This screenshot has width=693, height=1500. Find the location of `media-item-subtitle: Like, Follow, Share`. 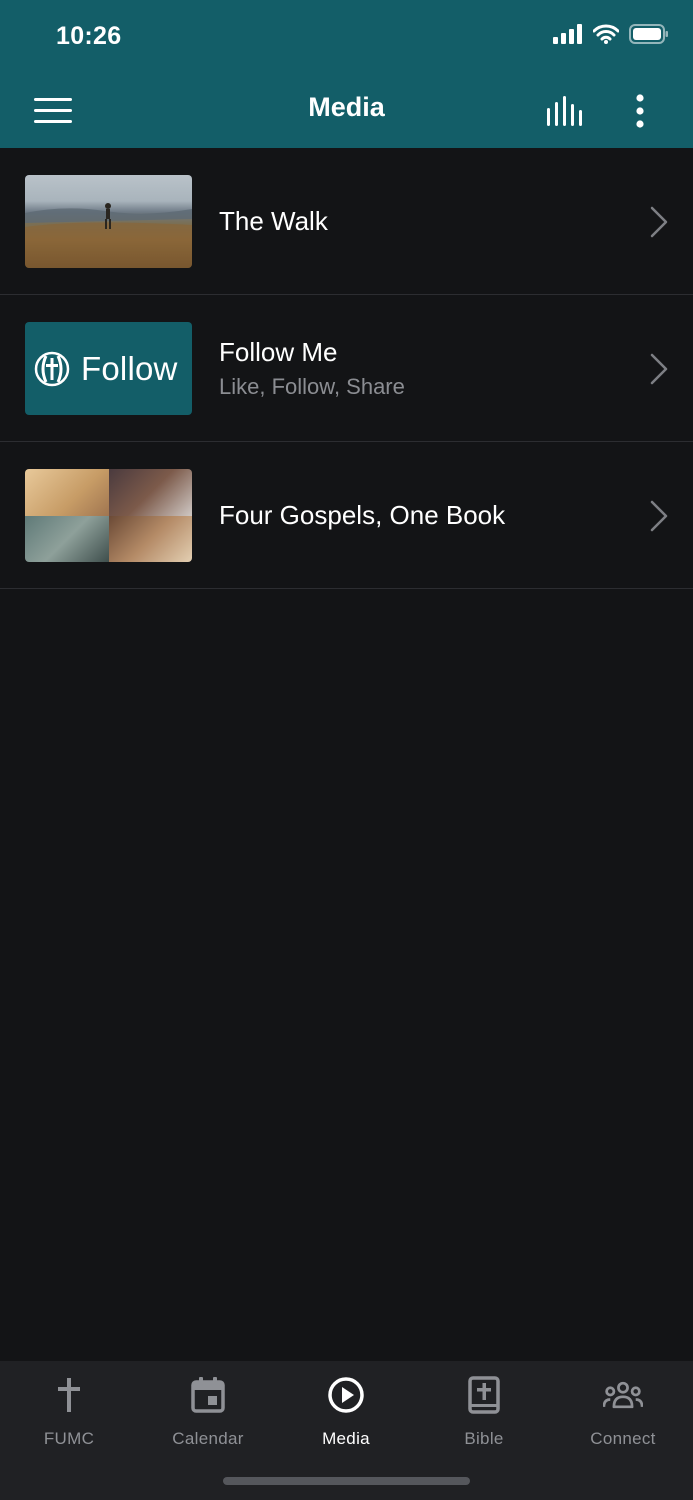

media-item-subtitle: Like, Follow, Share is located at coordinates (312, 386).